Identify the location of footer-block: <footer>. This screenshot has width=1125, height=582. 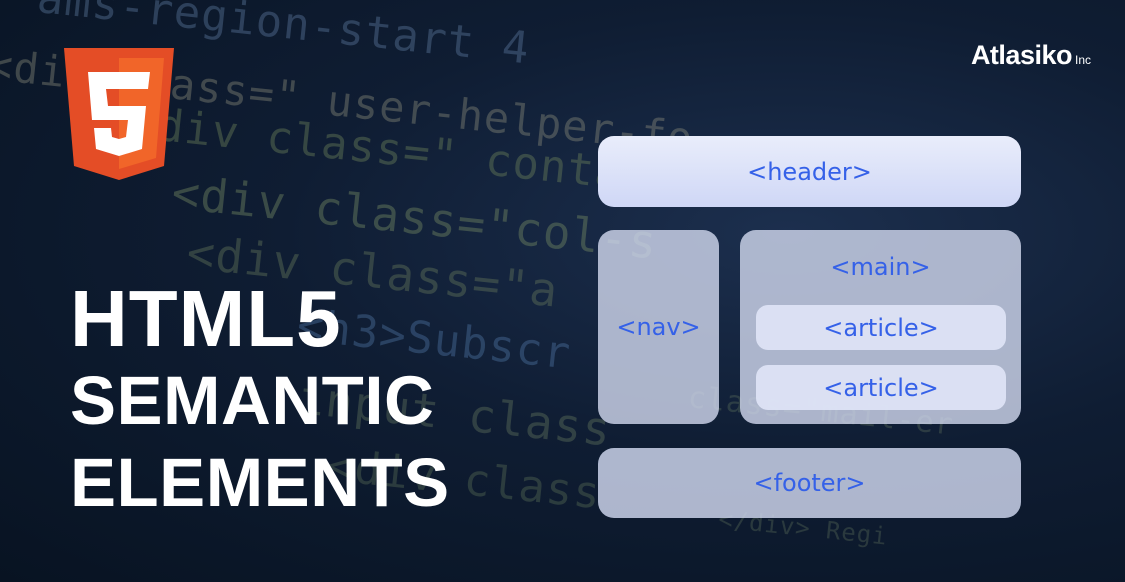
(809, 483).